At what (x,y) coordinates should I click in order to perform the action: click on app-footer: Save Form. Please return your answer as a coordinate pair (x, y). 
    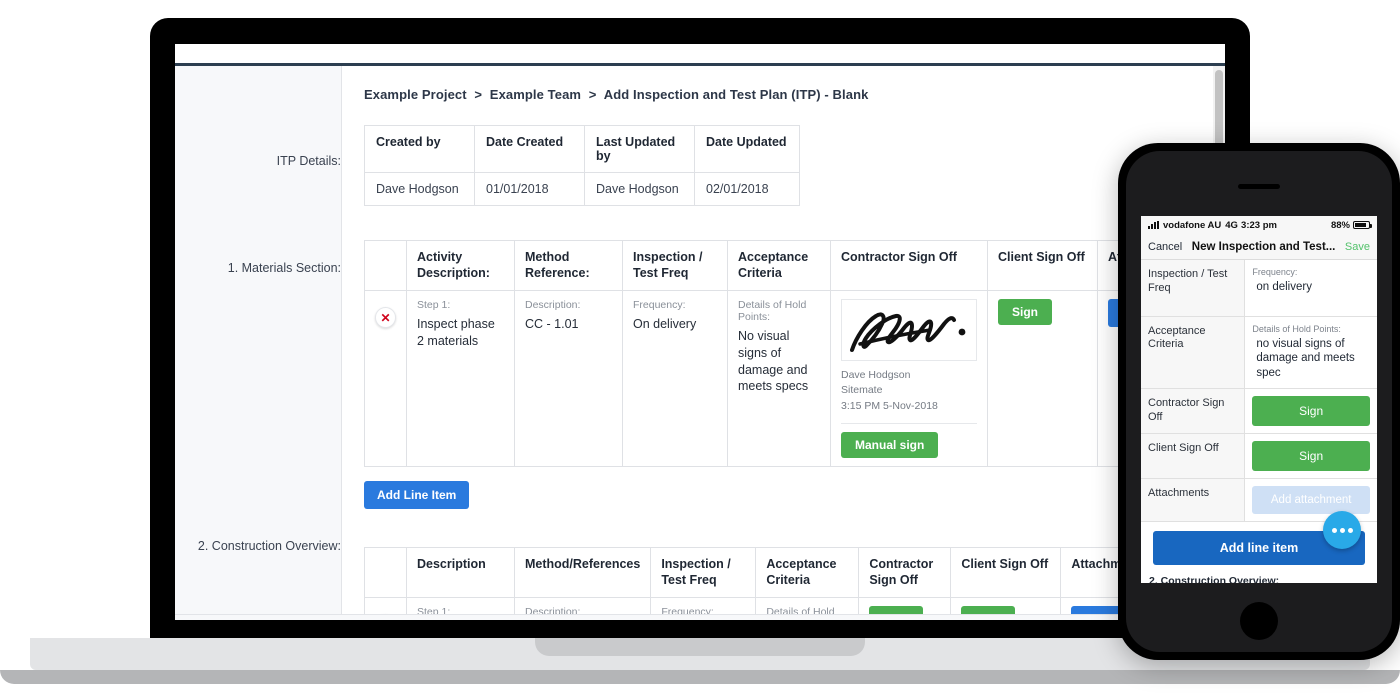
    Looking at the image, I should click on (700, 617).